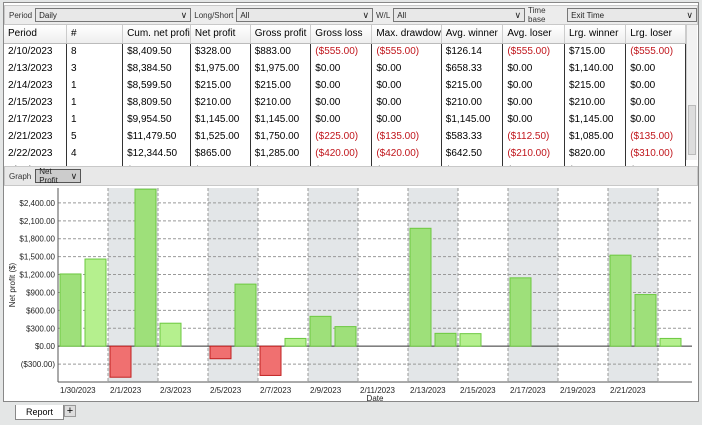 This screenshot has height=425, width=702. What do you see at coordinates (351, 176) in the screenshot?
I see `graph-toolbar: Graph Net Profit ∨` at bounding box center [351, 176].